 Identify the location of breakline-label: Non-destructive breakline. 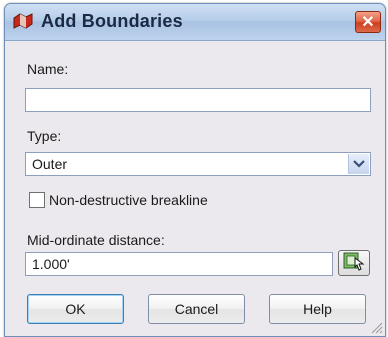
(128, 200).